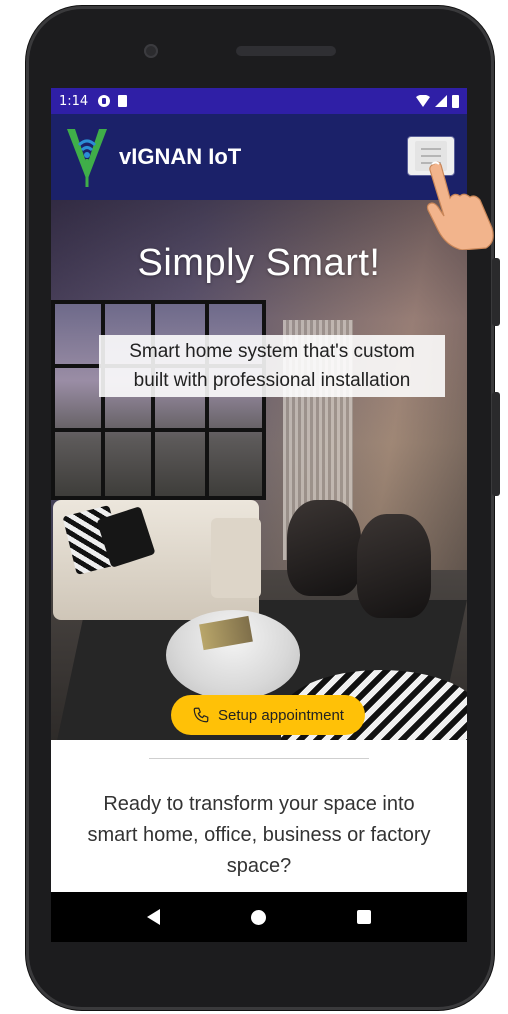  What do you see at coordinates (259, 157) in the screenshot?
I see `top-navbar: vIGNAN IoT` at bounding box center [259, 157].